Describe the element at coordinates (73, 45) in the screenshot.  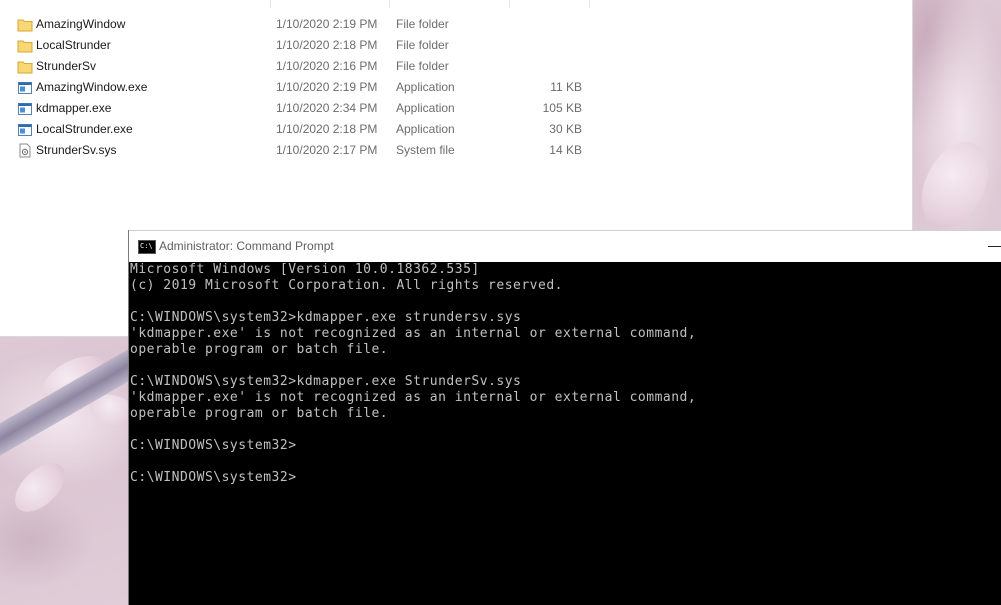
I see `file-name: LocalStrunder` at that location.